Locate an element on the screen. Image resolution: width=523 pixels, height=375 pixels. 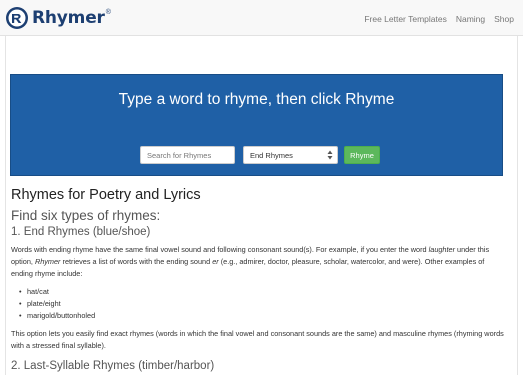
example-word-laughter: laughter is located at coordinates (442, 249).